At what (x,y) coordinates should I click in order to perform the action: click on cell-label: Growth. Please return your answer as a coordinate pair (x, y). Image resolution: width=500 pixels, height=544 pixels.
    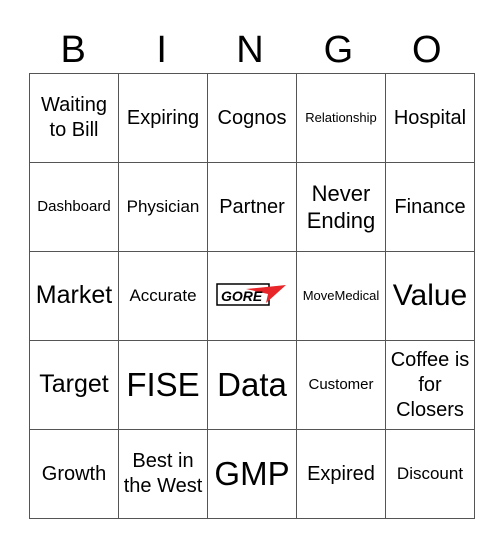
    Looking at the image, I should click on (74, 473).